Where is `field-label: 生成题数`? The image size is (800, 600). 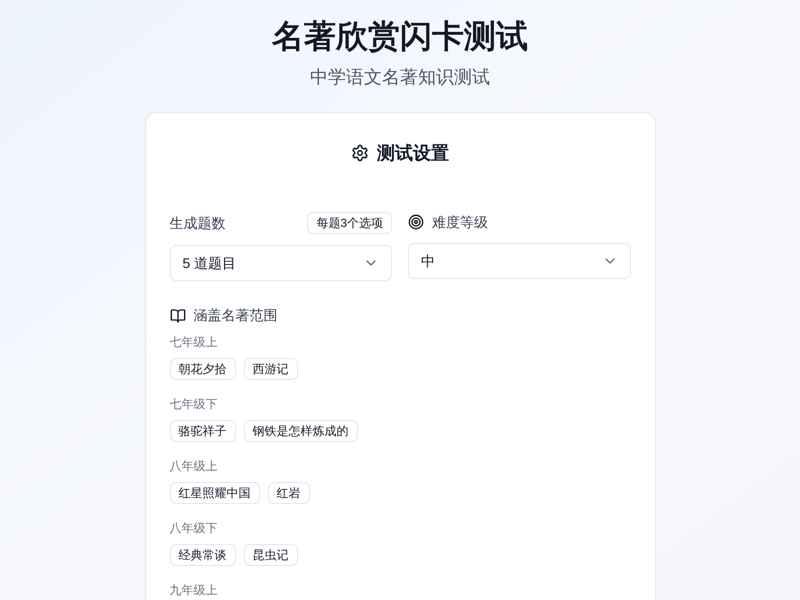
field-label: 生成题数 is located at coordinates (198, 223).